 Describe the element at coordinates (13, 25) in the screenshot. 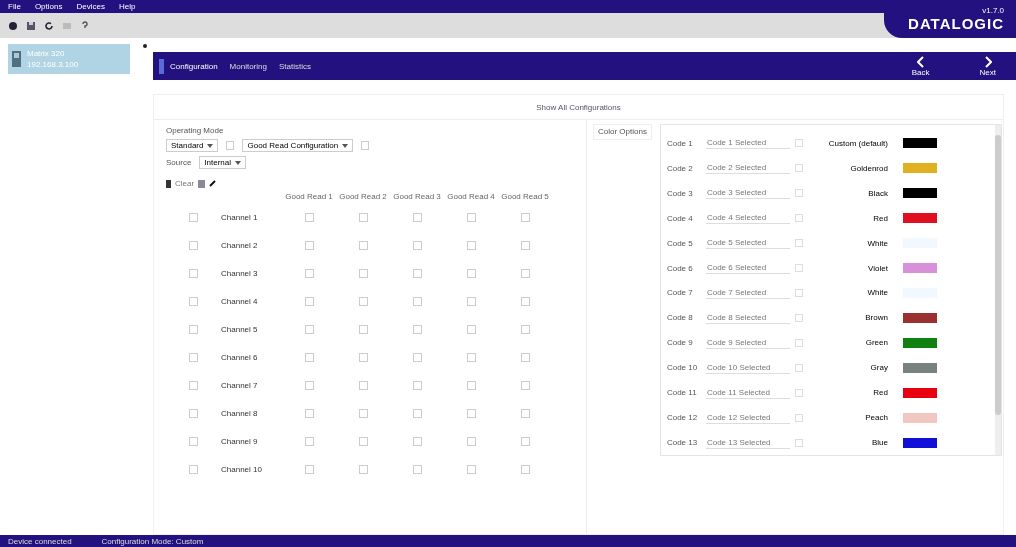

I see `record-icon` at that location.